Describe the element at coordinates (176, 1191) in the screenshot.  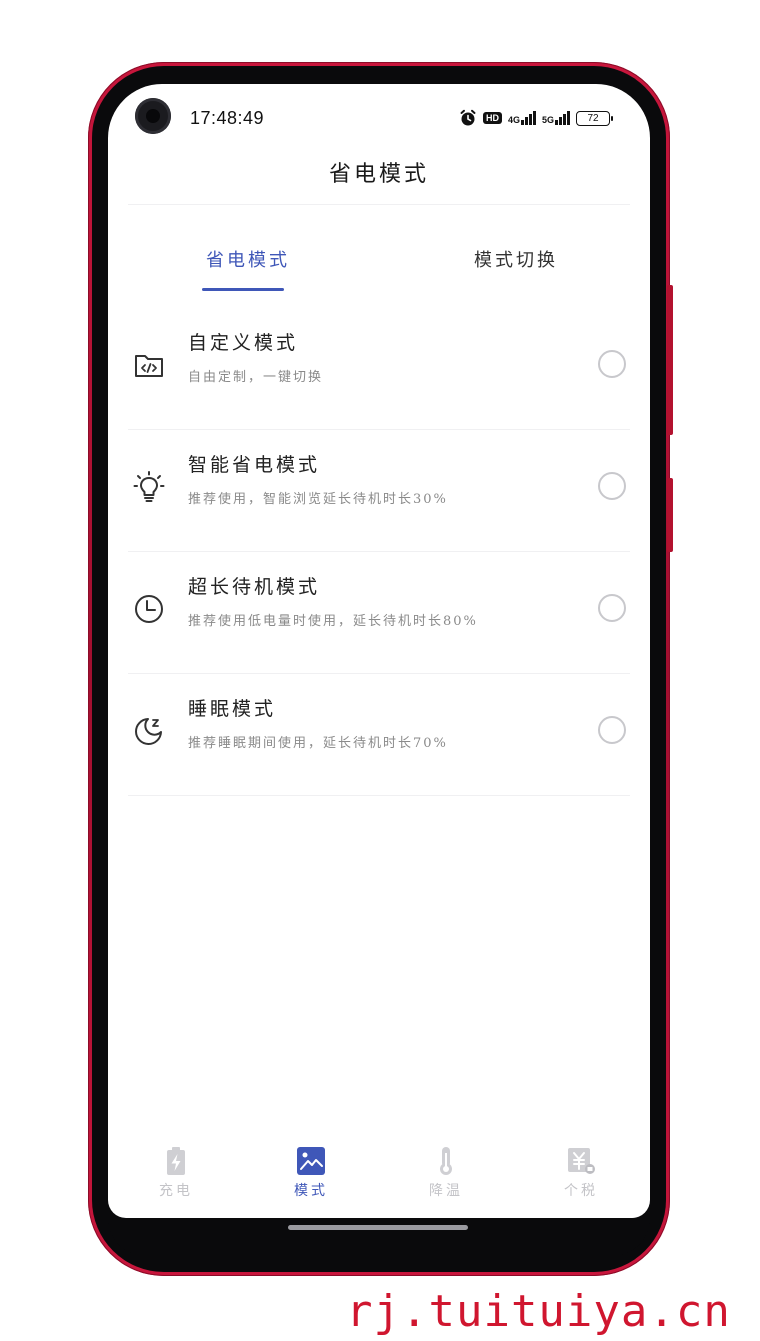
I see `nav-label: 充电` at that location.